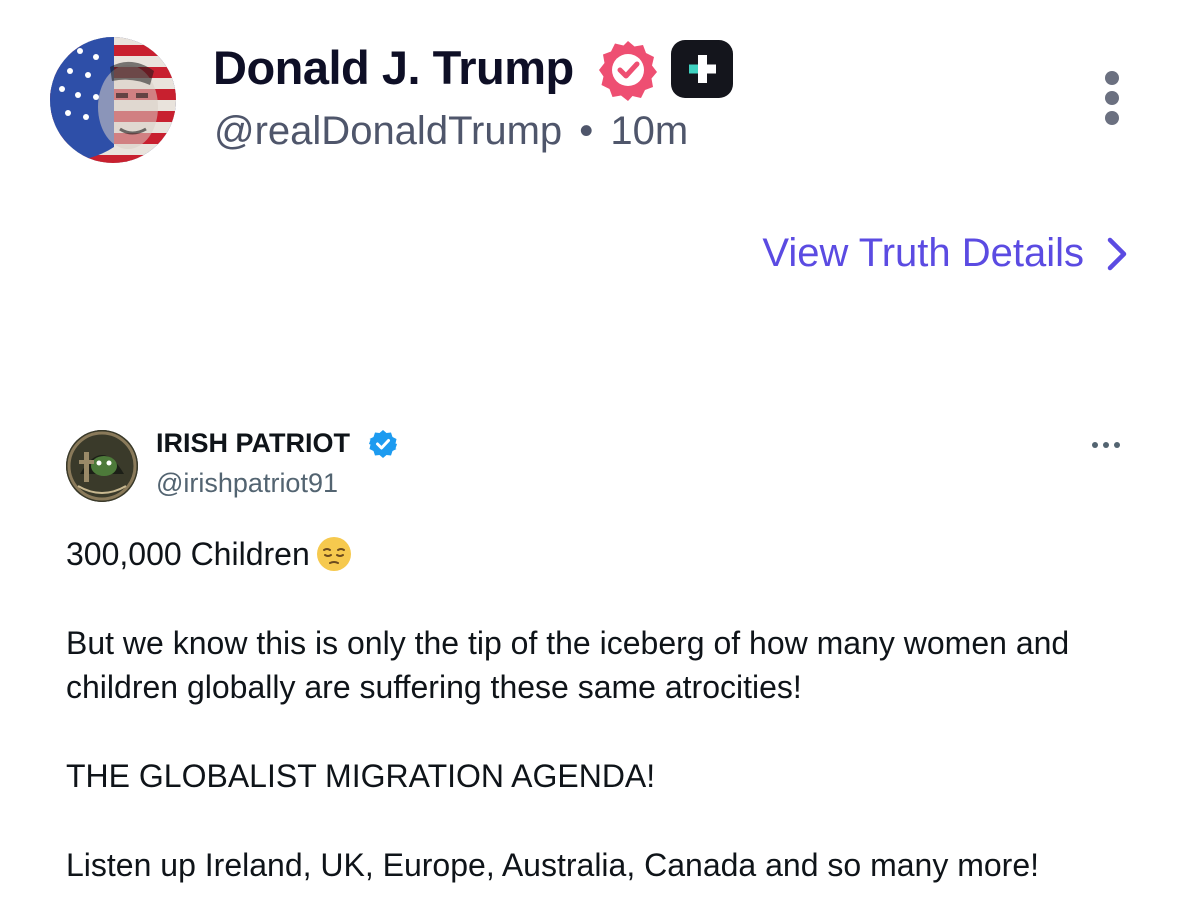  Describe the element at coordinates (361, 776) in the screenshot. I see `post-line: THE GLOBALIST MIGRATION AGENDA!` at that location.